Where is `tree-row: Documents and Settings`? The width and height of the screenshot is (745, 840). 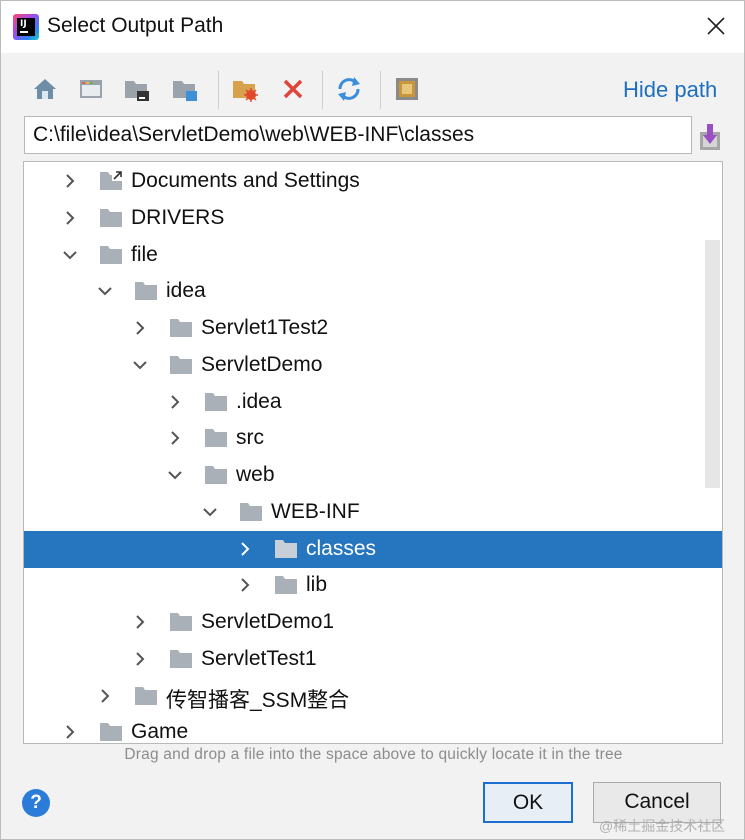 tree-row: Documents and Settings is located at coordinates (373, 181).